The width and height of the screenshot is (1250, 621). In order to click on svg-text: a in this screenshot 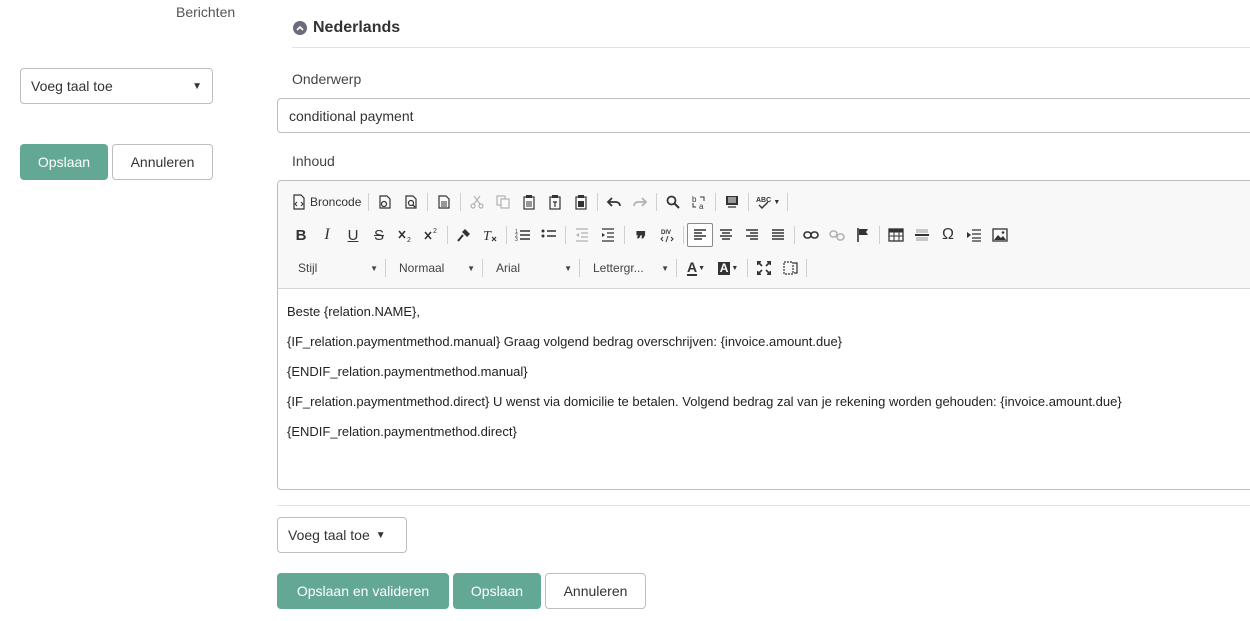, I will do `click(701, 206)`.